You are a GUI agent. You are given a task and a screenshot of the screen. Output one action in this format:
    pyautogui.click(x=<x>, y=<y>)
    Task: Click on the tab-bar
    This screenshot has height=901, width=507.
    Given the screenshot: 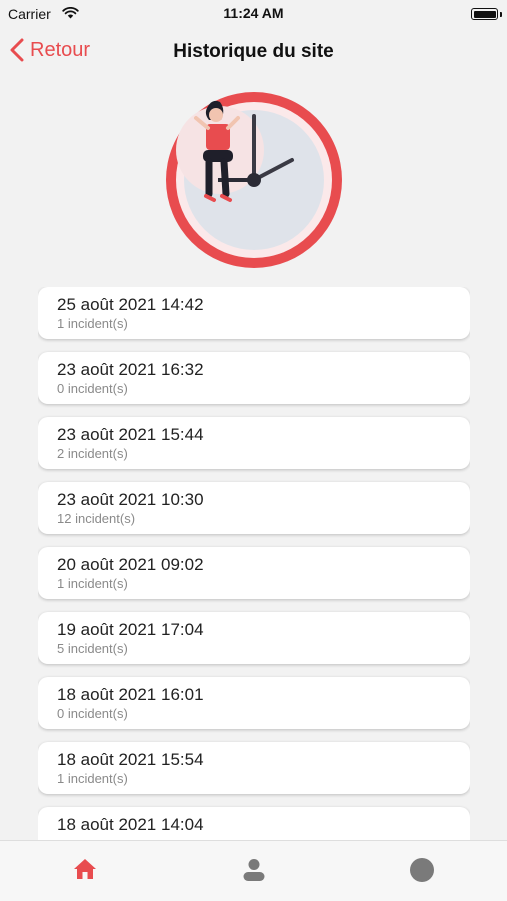 What is the action you would take?
    pyautogui.click(x=253, y=870)
    